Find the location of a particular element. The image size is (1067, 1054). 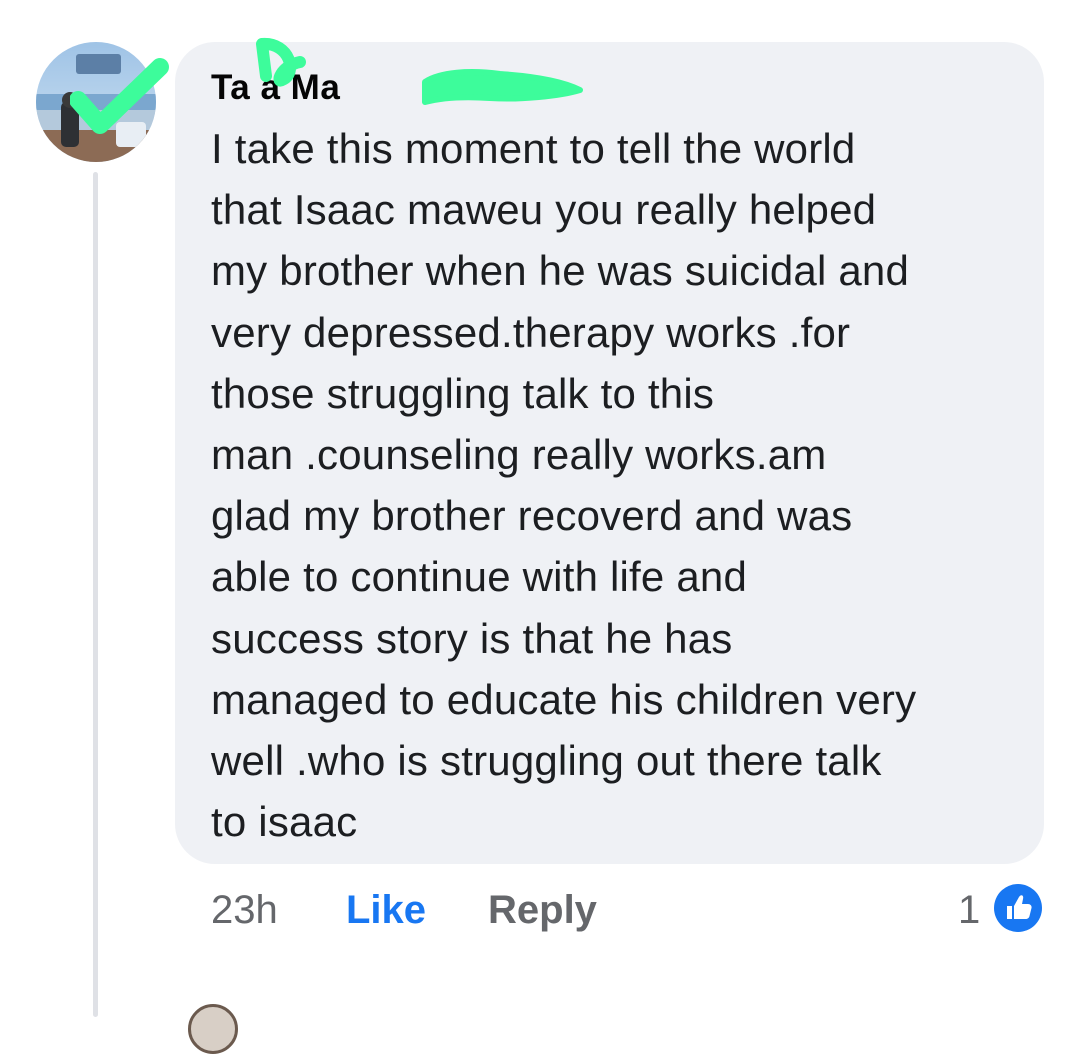

thumbs-up-icon is located at coordinates (1018, 908).